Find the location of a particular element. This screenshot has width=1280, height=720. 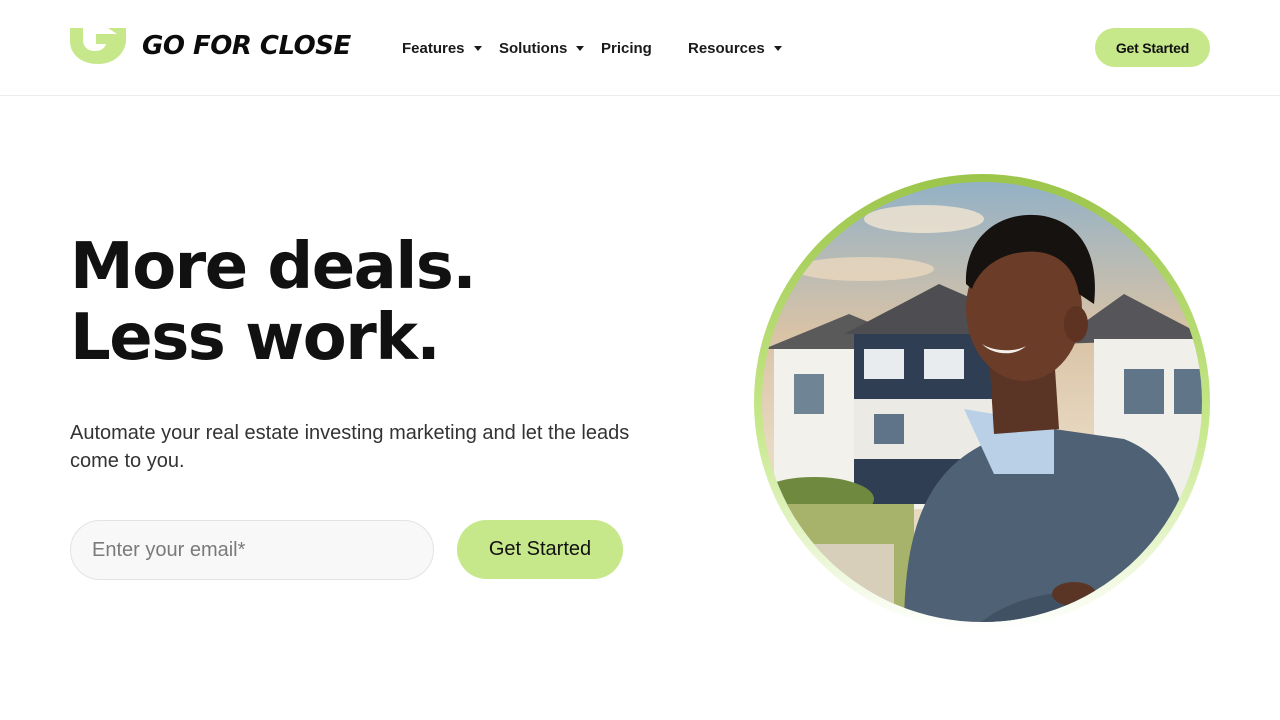

nav-item-solutions: Solutions is located at coordinates (542, 48).